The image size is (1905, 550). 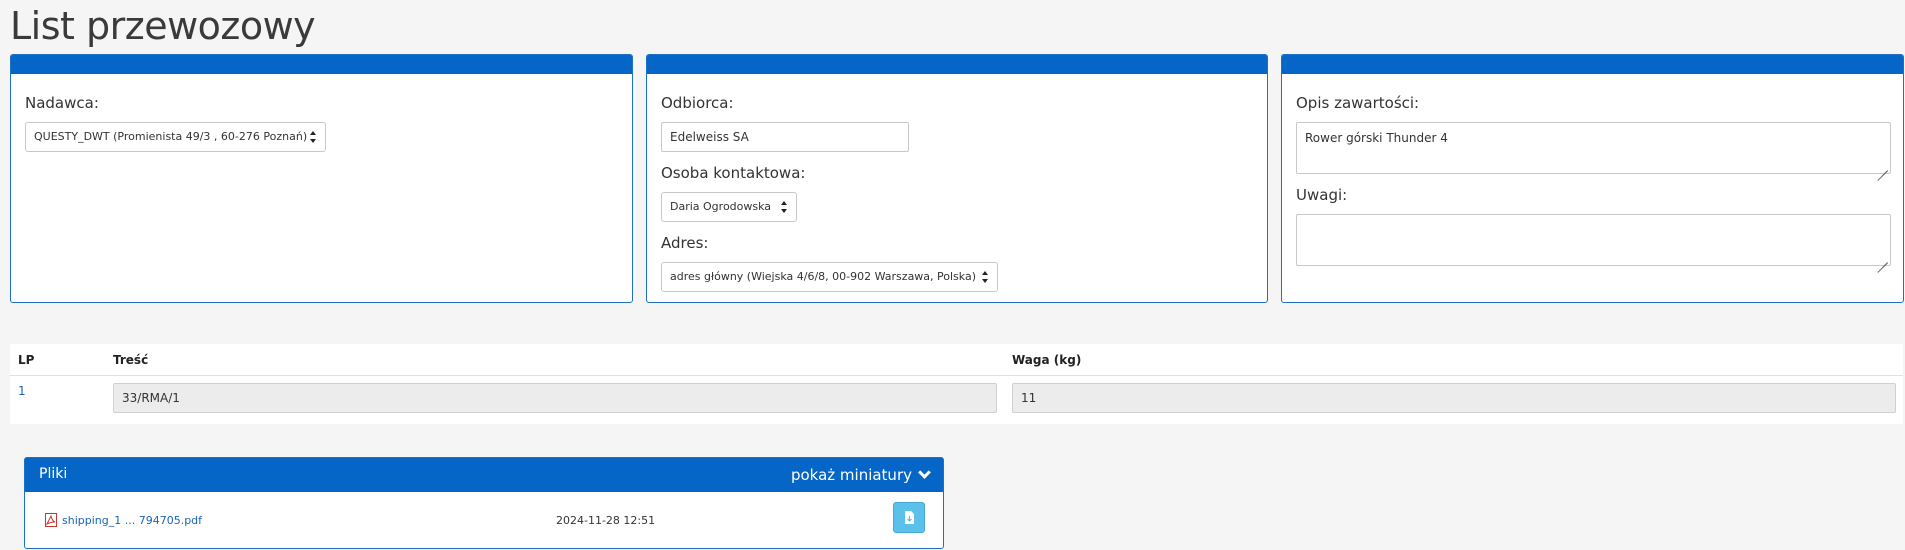 What do you see at coordinates (697, 103) in the screenshot?
I see `recipient-label: Odbiorca:` at bounding box center [697, 103].